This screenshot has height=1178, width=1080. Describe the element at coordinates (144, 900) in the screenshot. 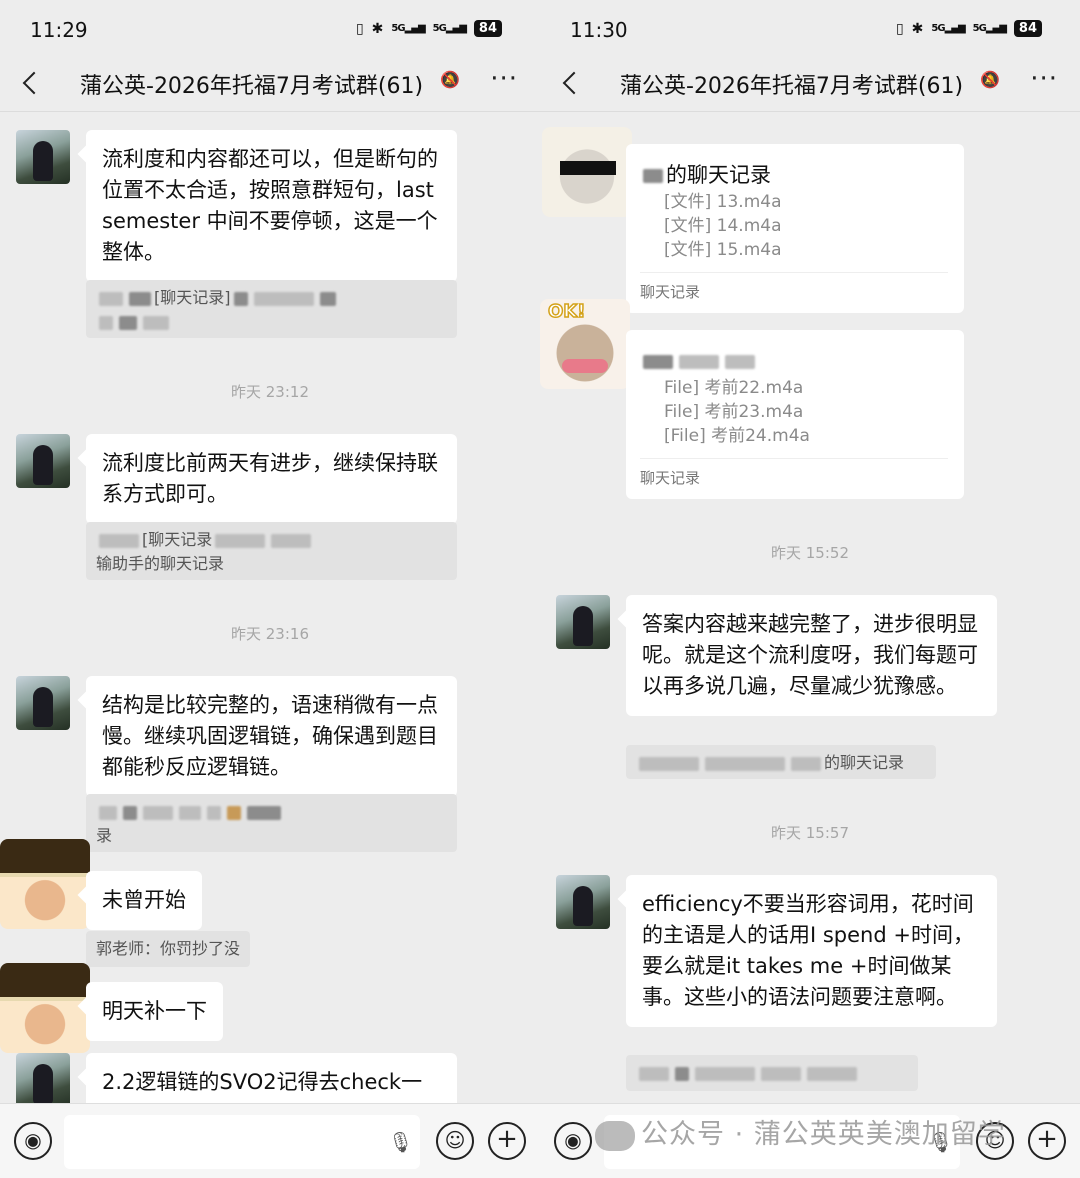

I see `message-bubble: 未曾开始` at that location.